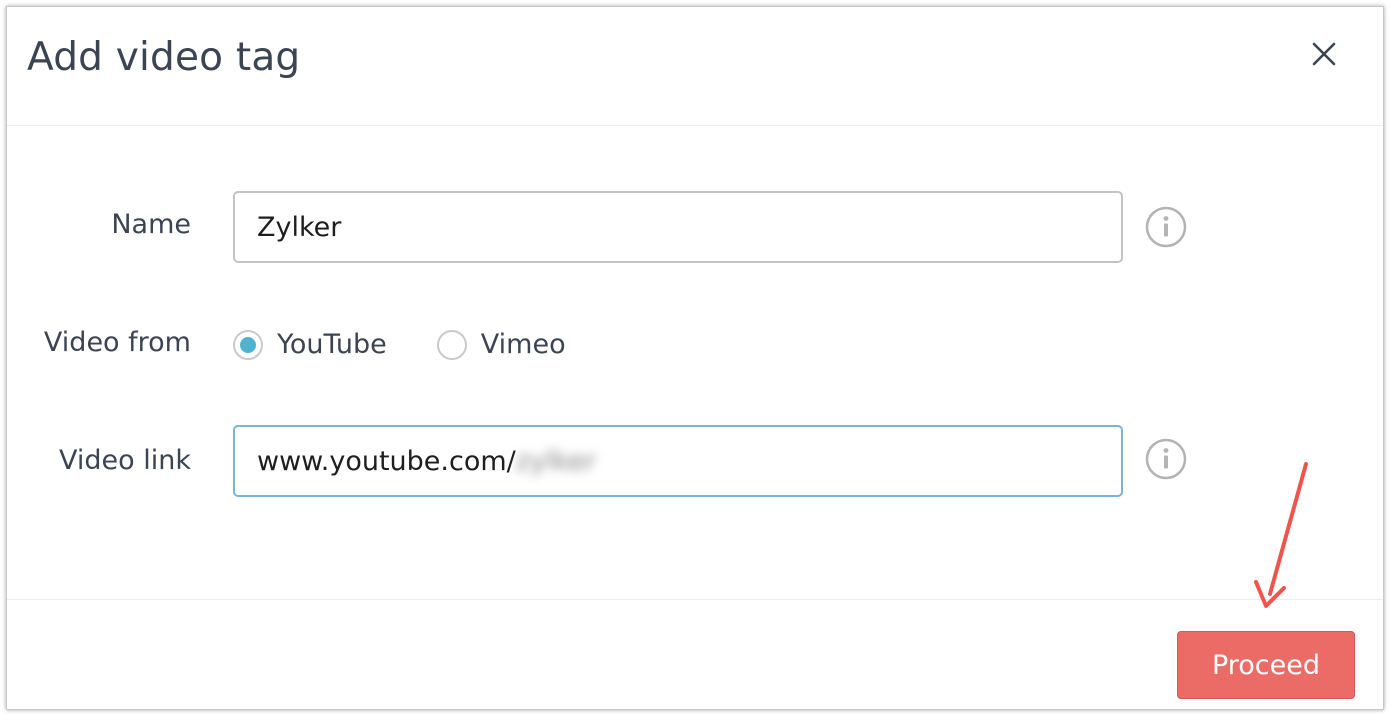 The width and height of the screenshot is (1392, 716). I want to click on video-from-row: Video from YouTube Vimeo, so click(695, 345).